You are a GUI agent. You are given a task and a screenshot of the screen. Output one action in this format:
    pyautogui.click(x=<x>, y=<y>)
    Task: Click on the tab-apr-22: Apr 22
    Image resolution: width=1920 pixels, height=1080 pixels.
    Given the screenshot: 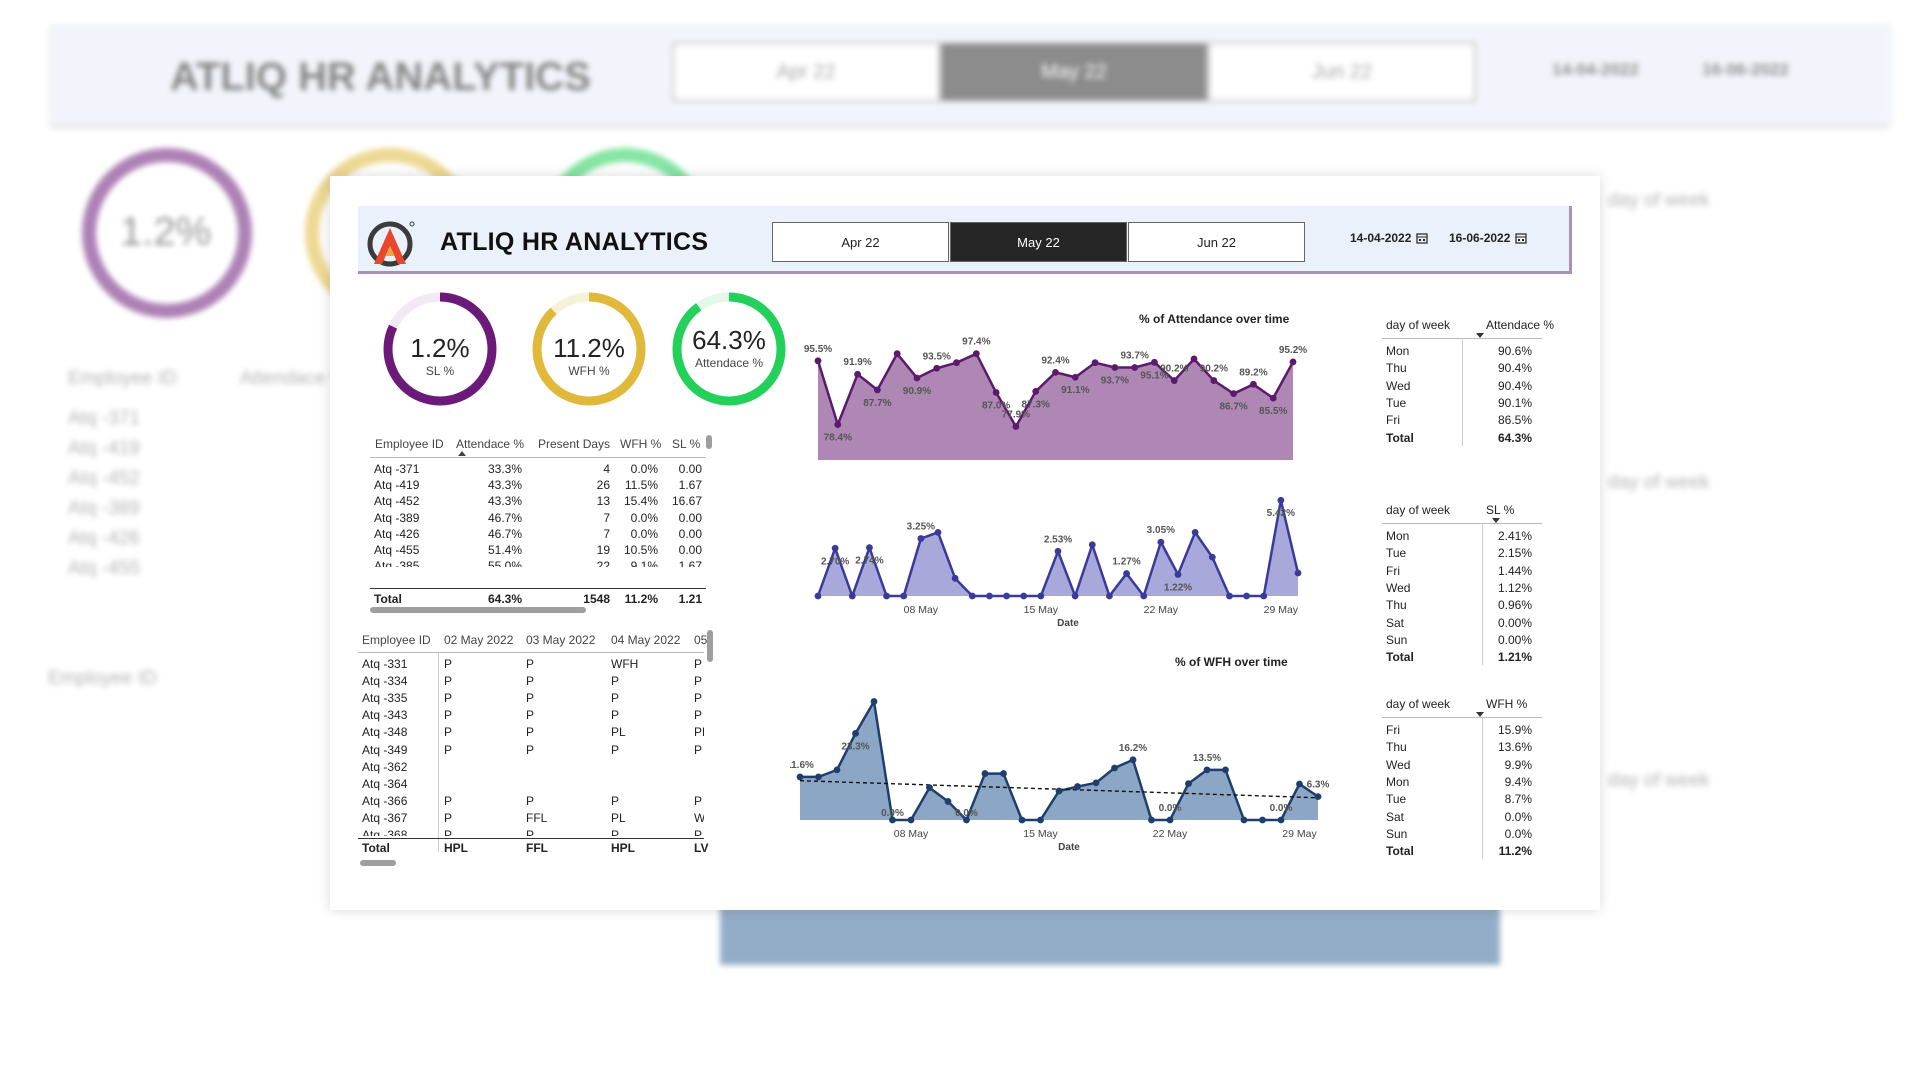 What is the action you would take?
    pyautogui.click(x=860, y=242)
    